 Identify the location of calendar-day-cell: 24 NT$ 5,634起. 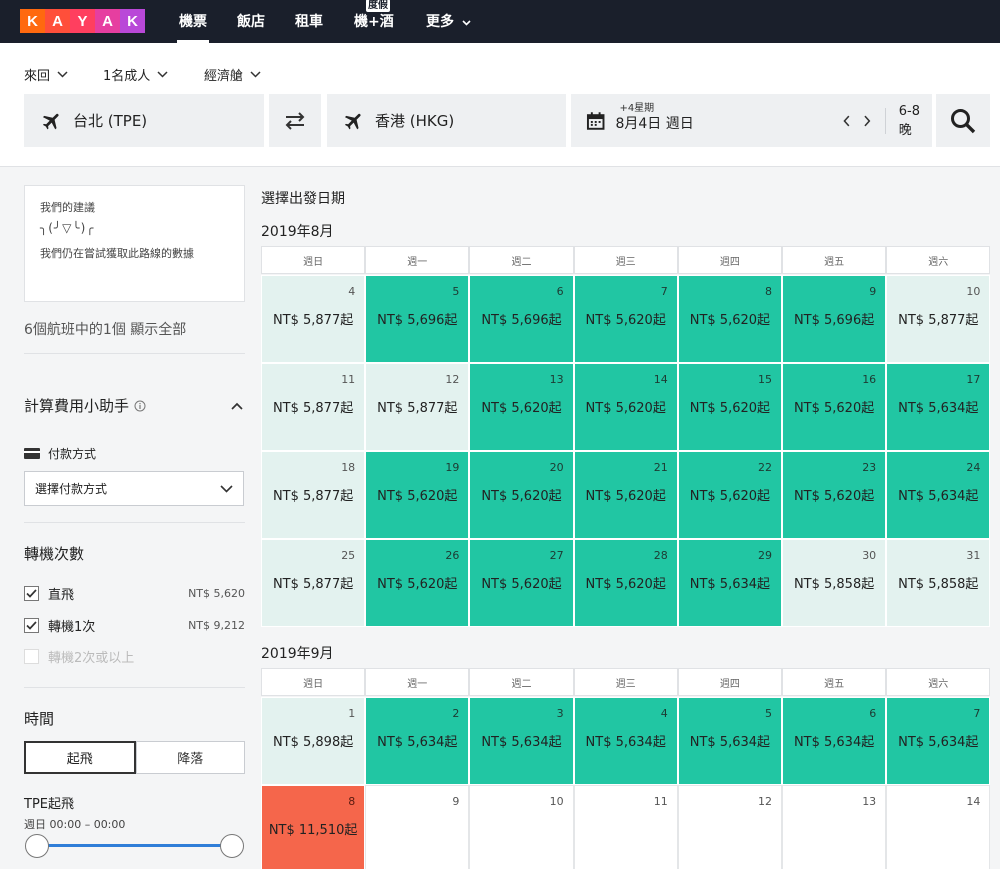
(938, 495).